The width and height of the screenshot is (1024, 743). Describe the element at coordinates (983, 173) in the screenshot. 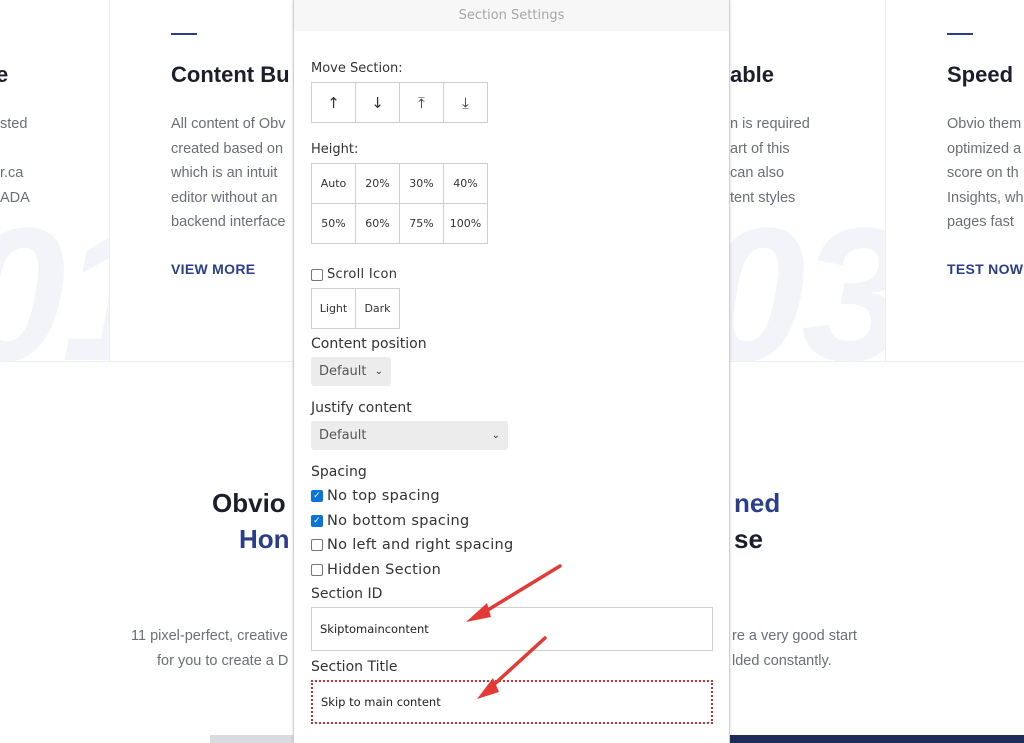

I see `body-line: score on th` at that location.